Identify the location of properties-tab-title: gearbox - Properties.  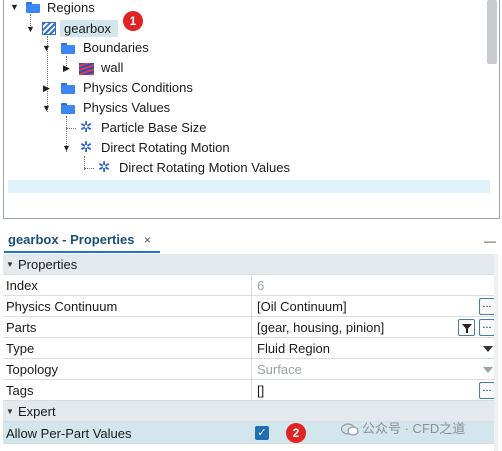
(71, 240).